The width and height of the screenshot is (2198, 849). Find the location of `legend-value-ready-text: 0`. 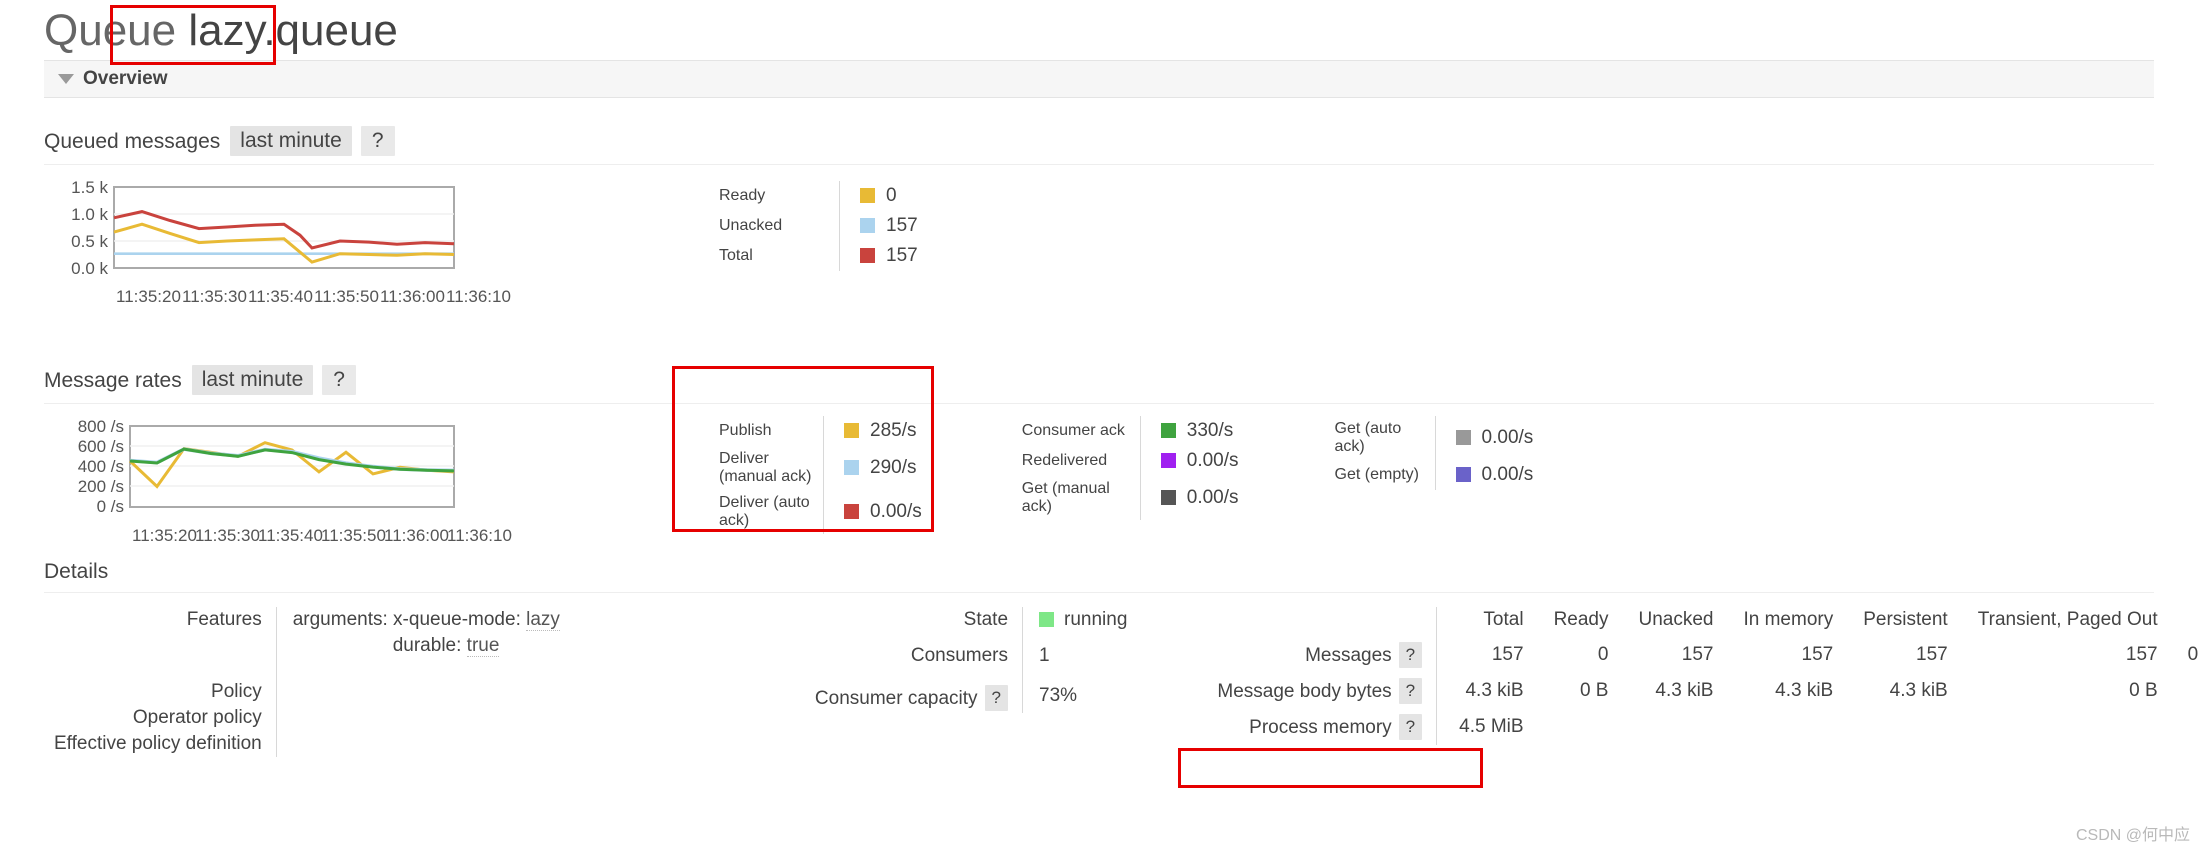

legend-value-ready-text: 0 is located at coordinates (891, 196).